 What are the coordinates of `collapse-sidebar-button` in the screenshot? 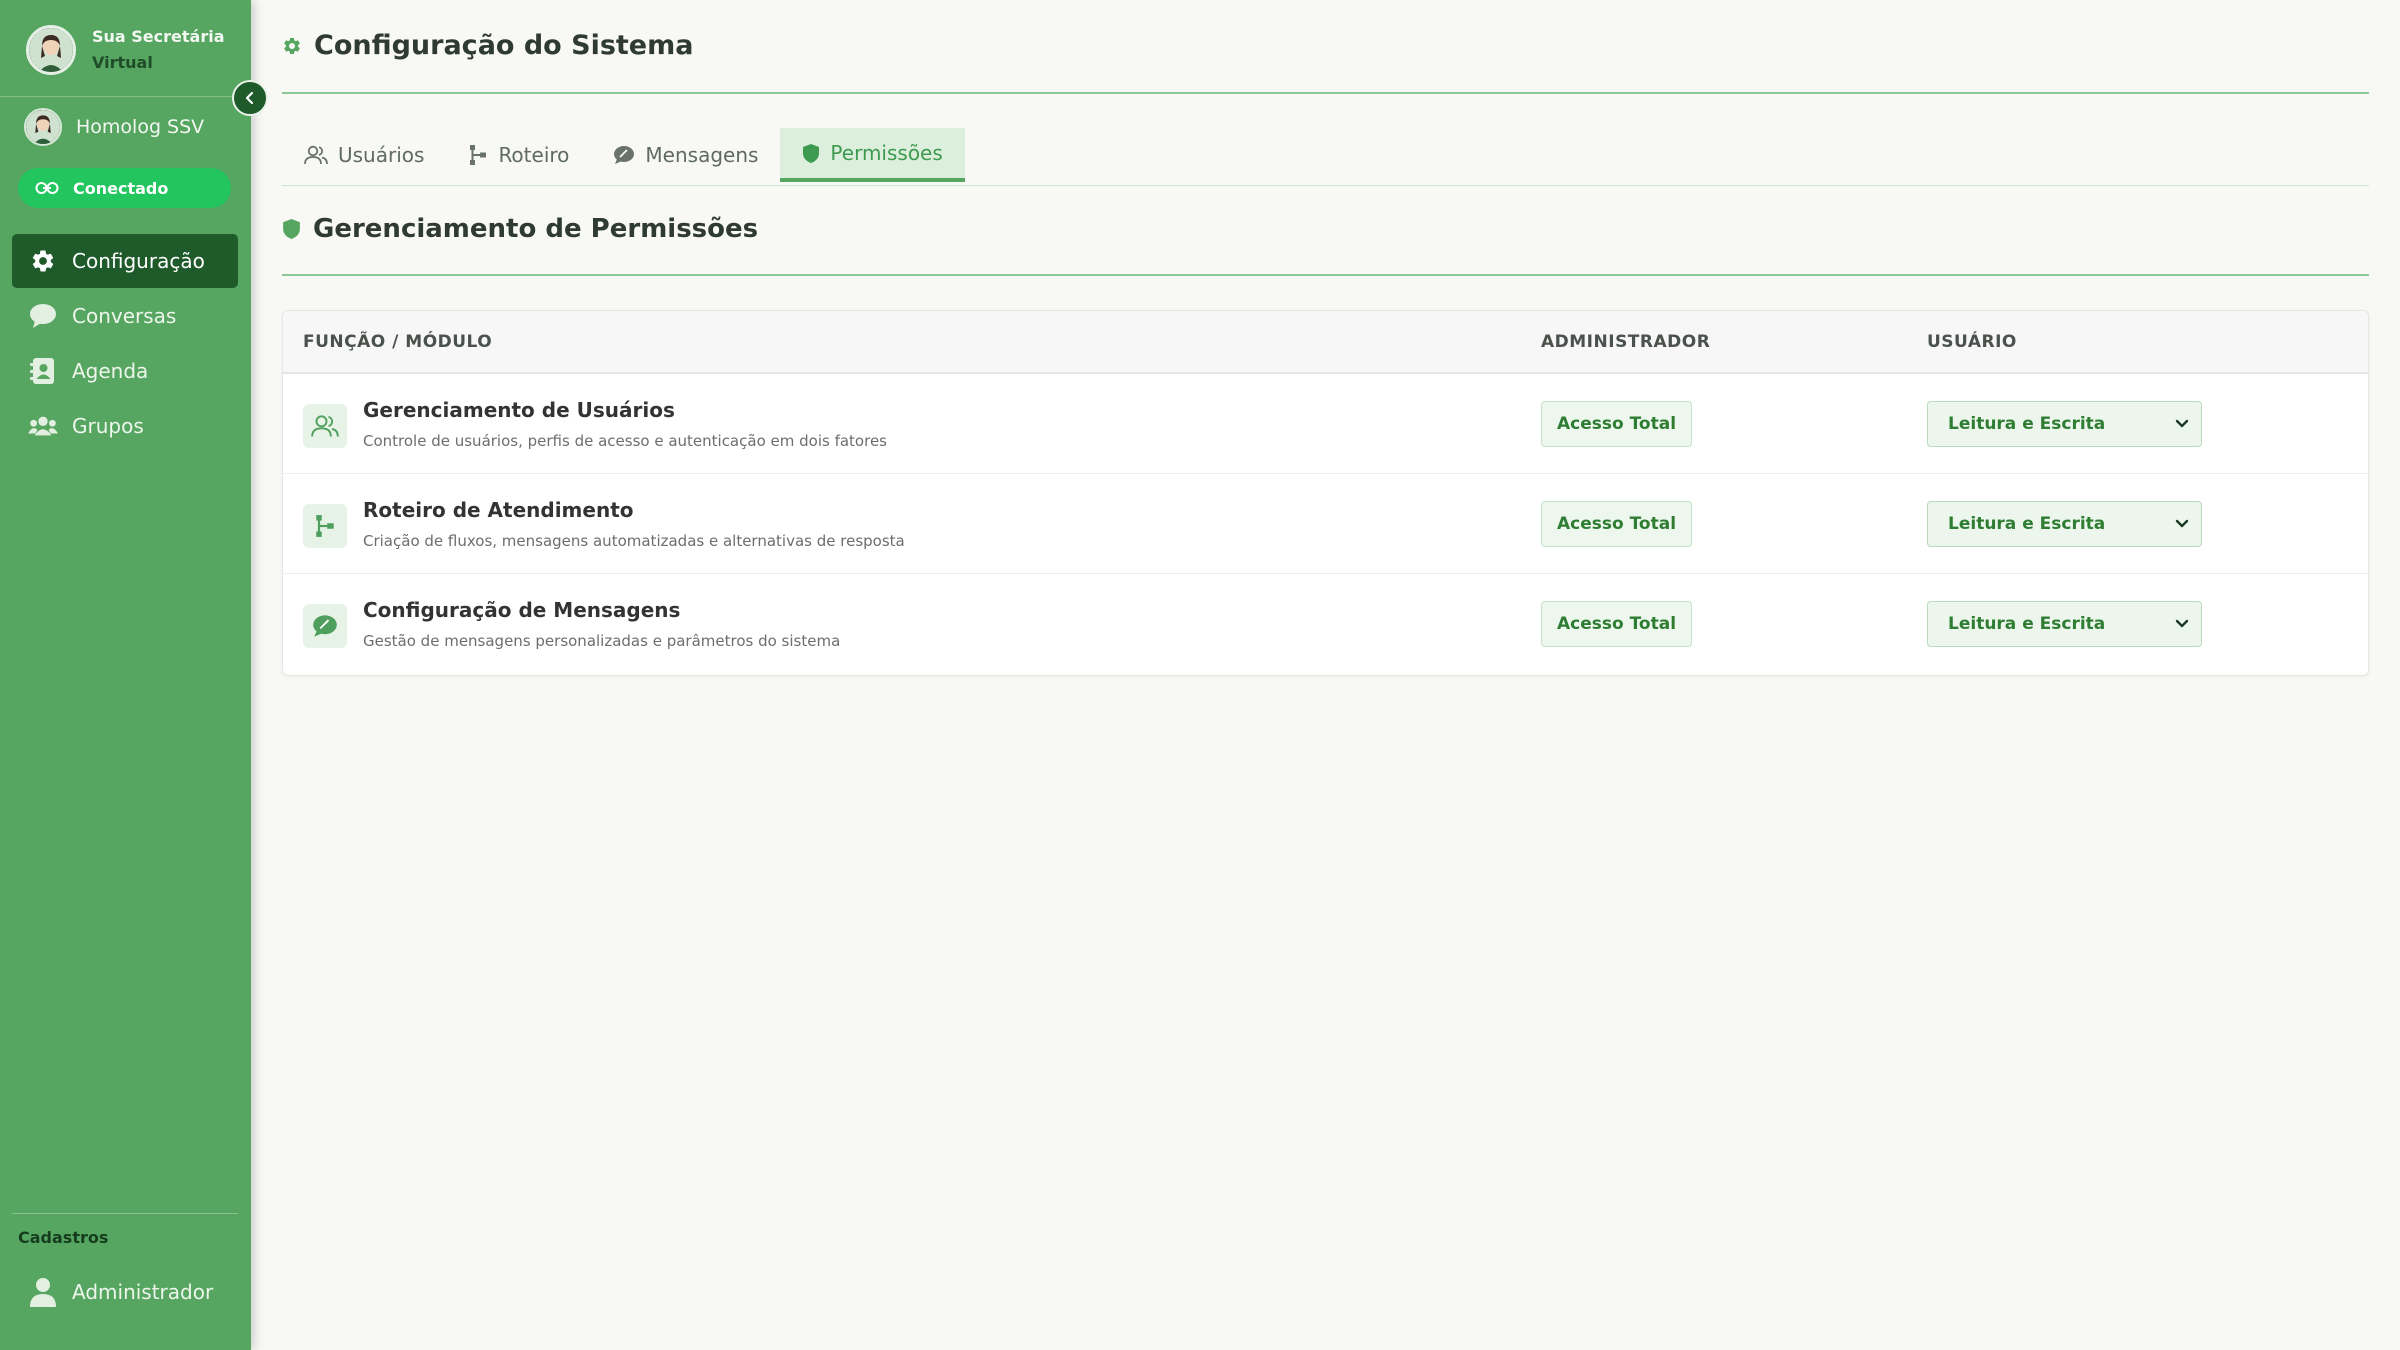 It's located at (250, 98).